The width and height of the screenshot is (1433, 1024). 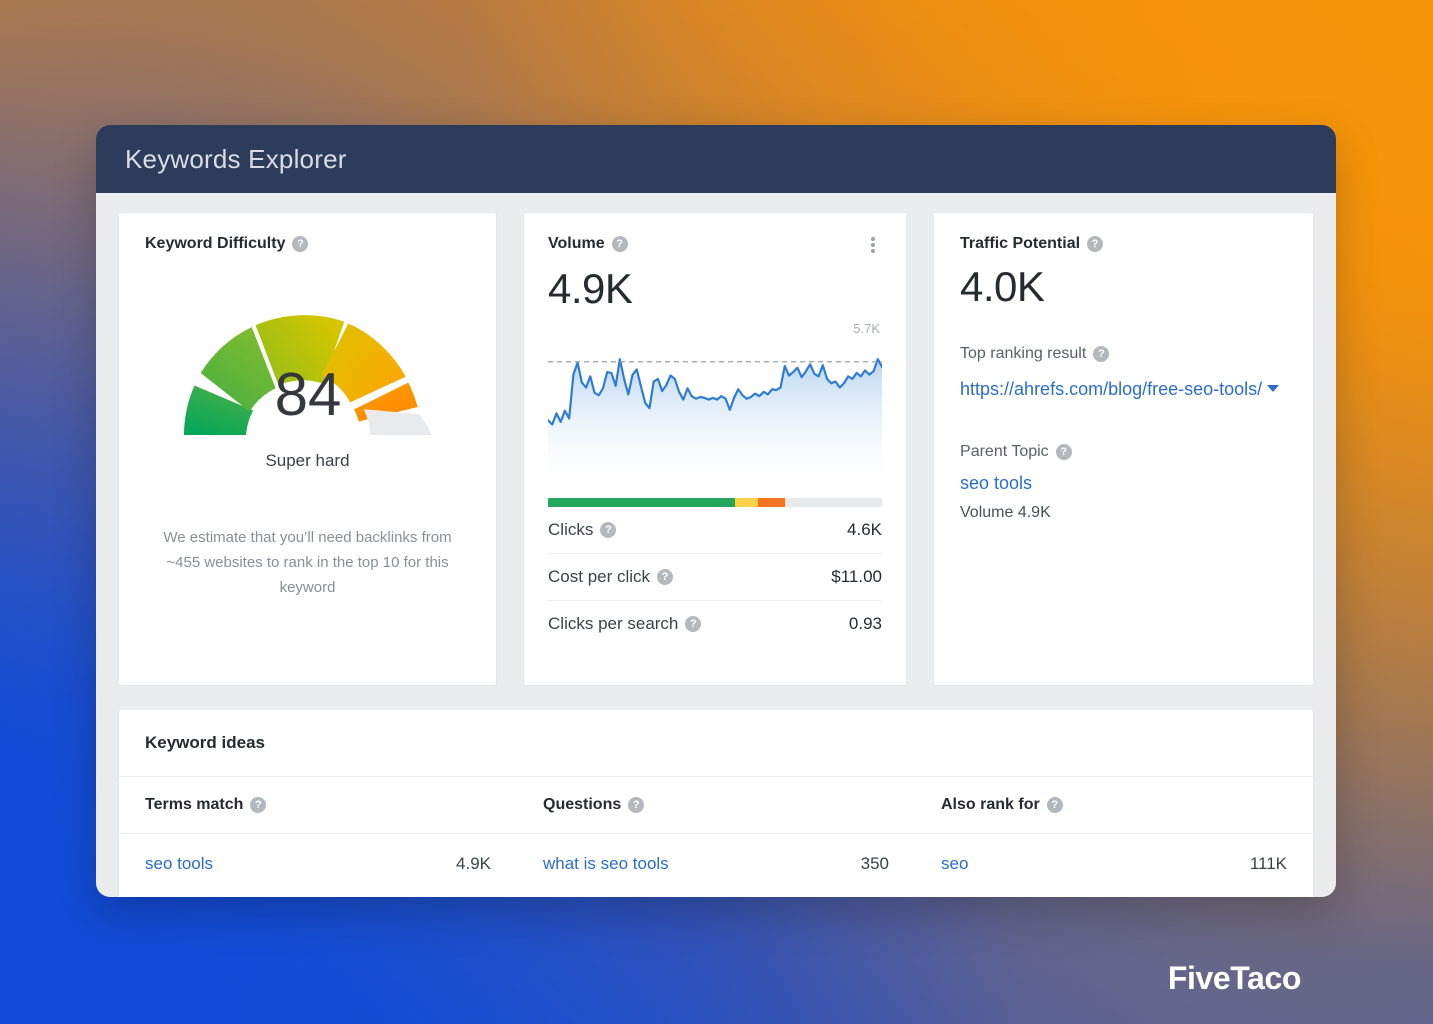 What do you see at coordinates (318, 805) in the screenshot?
I see `column-header-terms-match: Terms match ?` at bounding box center [318, 805].